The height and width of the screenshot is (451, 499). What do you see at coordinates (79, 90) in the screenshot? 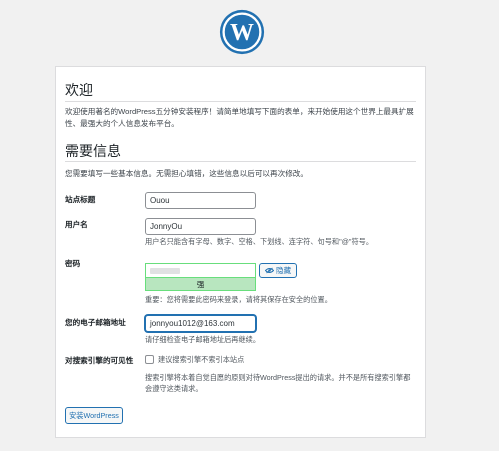
I see `welcome-heading: 欢迎` at bounding box center [79, 90].